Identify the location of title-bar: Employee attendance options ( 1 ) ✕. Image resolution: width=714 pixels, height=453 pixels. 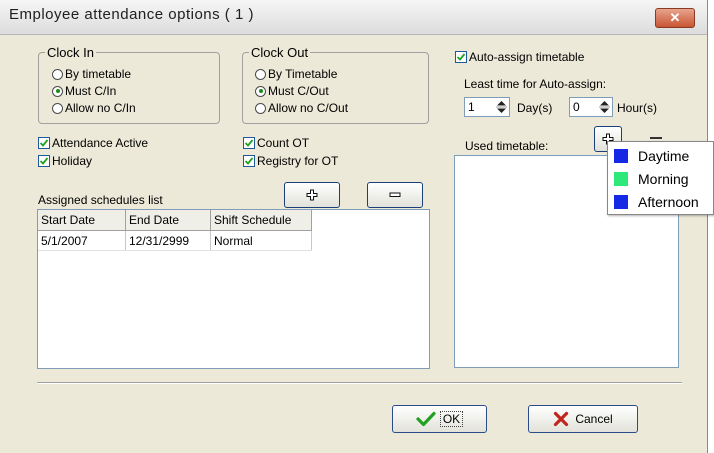
(353, 17).